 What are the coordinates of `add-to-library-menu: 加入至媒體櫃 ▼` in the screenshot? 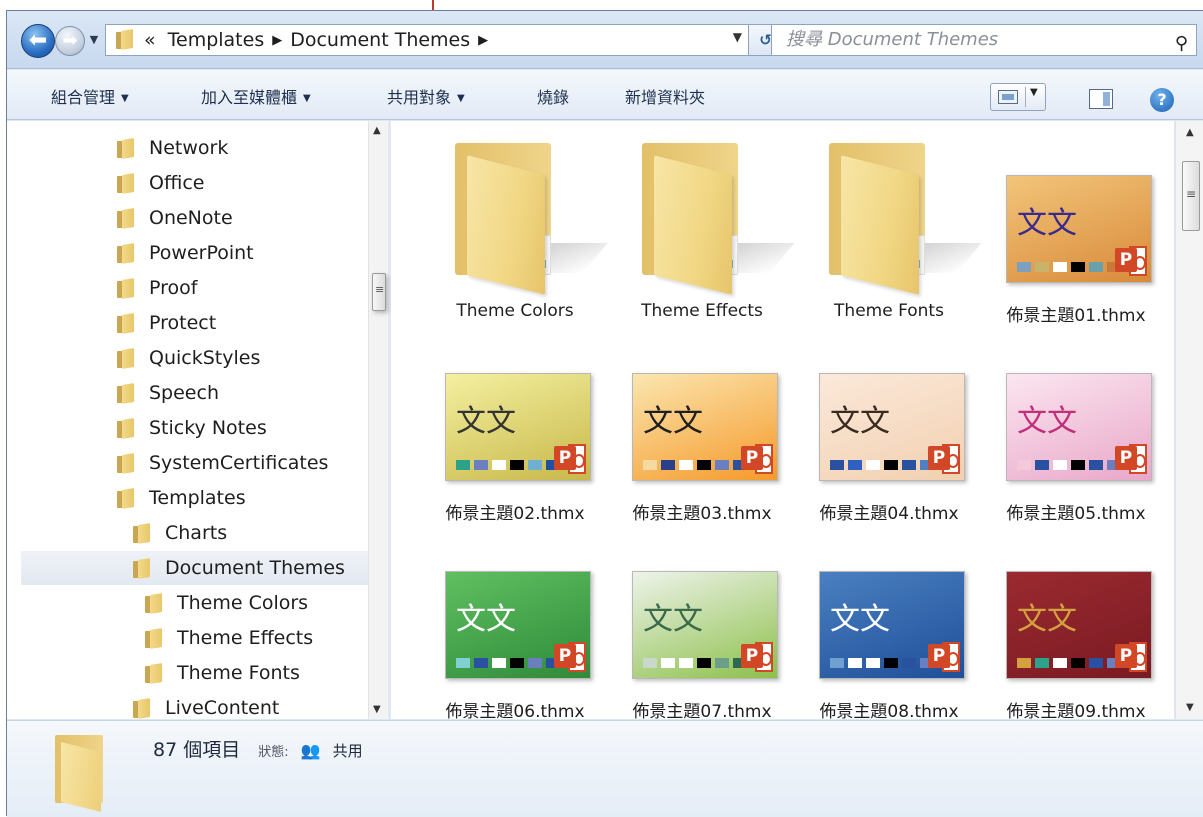 It's located at (256, 96).